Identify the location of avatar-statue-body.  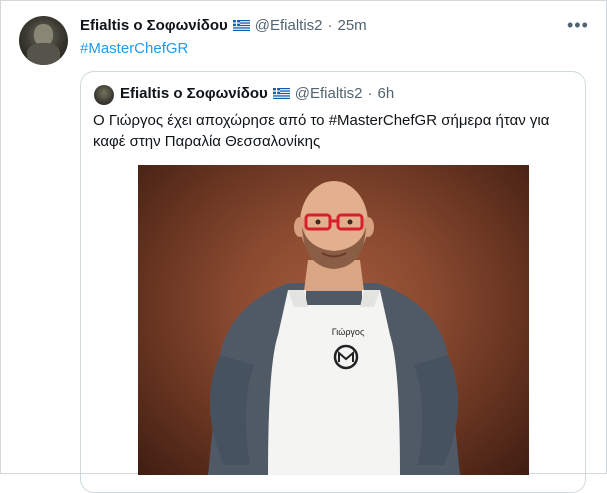
(43, 54).